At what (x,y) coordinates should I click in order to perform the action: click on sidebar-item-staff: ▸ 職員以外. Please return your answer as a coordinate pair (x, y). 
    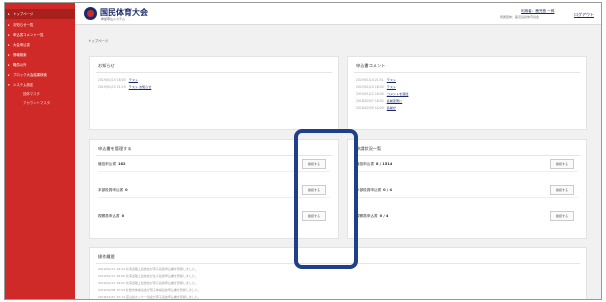
    Looking at the image, I should click on (40, 65).